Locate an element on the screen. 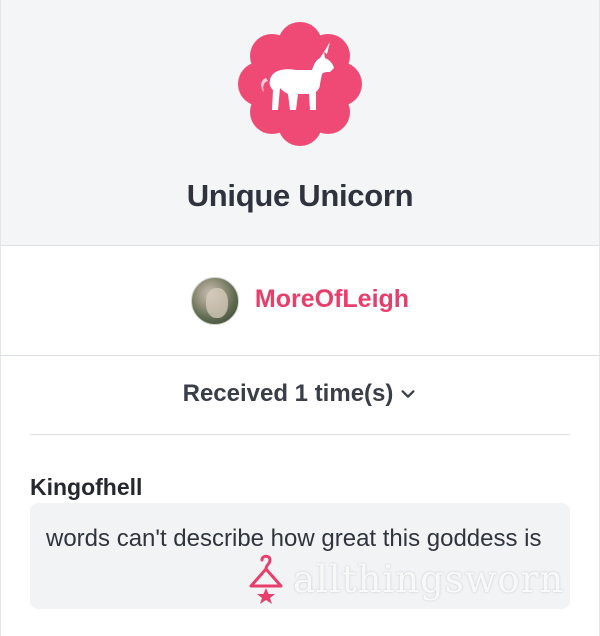 This screenshot has height=636, width=600. avatar is located at coordinates (214, 300).